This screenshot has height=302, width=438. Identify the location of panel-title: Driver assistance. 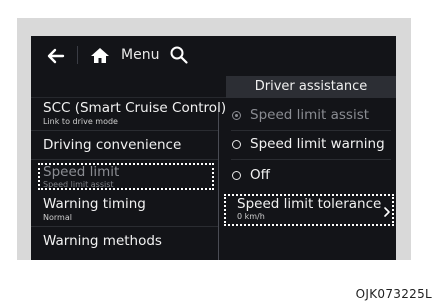
(311, 86).